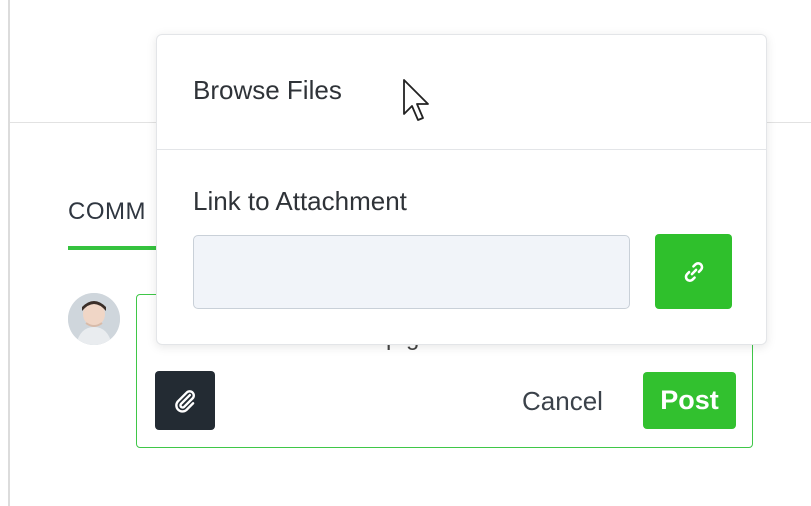 The height and width of the screenshot is (506, 811). What do you see at coordinates (411, 272) in the screenshot?
I see `link-attachment-input` at bounding box center [411, 272].